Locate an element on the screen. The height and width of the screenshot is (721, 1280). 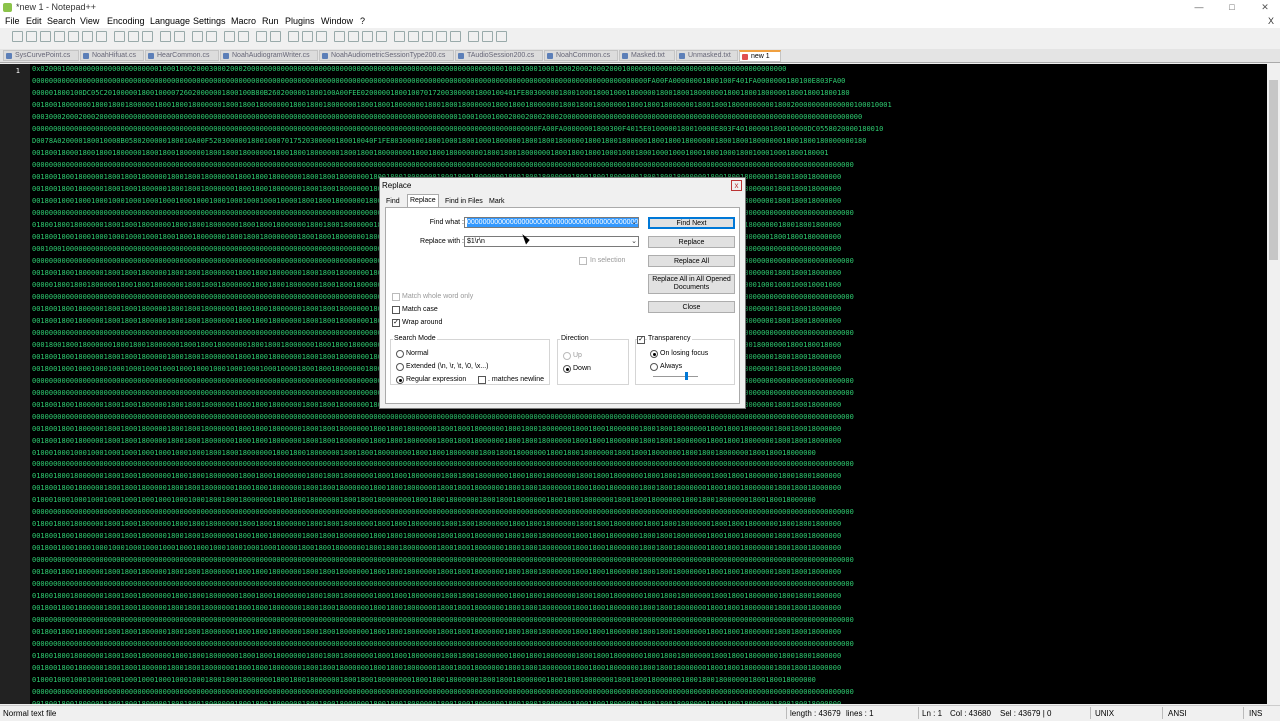
save-macro-icon is located at coordinates (455, 36).